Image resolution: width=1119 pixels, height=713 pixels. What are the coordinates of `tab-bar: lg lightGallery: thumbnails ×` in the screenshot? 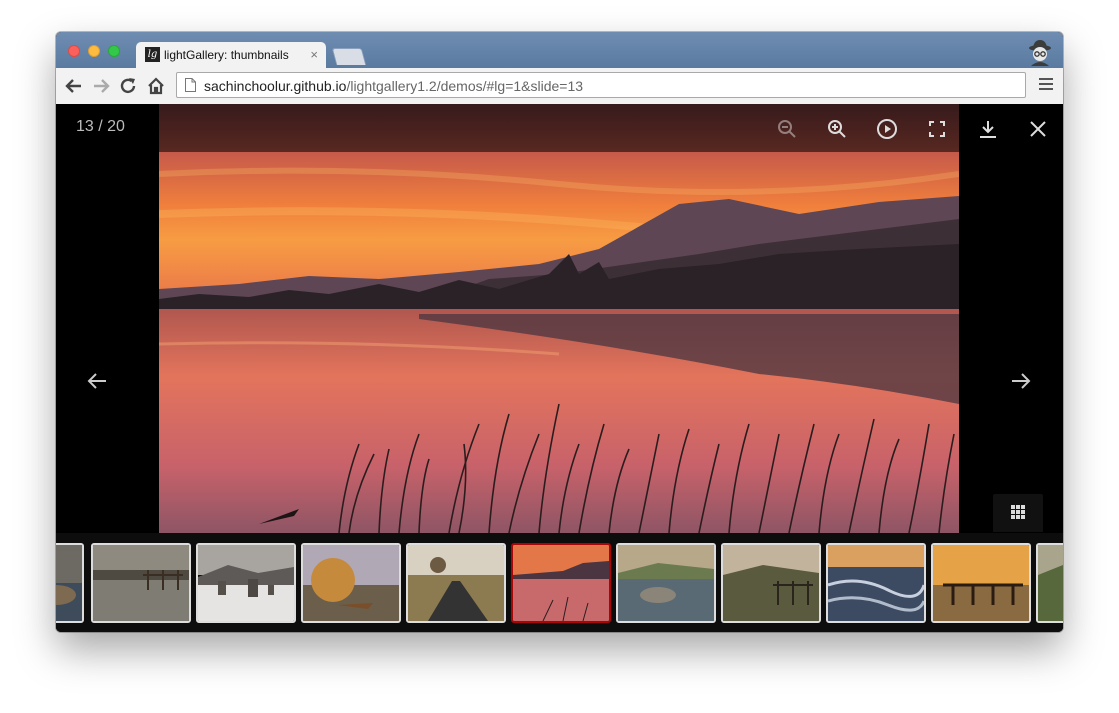 It's located at (559, 50).